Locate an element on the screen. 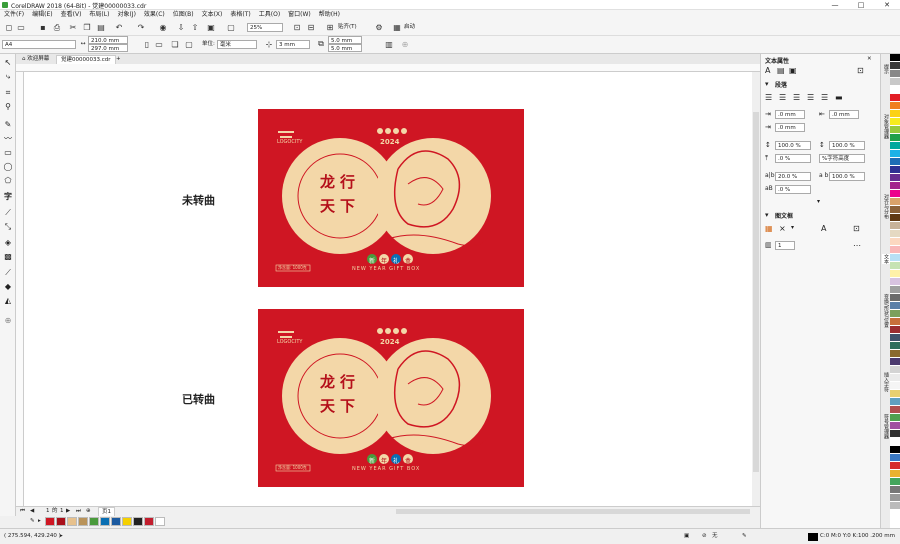  portrait-icon: ▯ is located at coordinates (147, 45).